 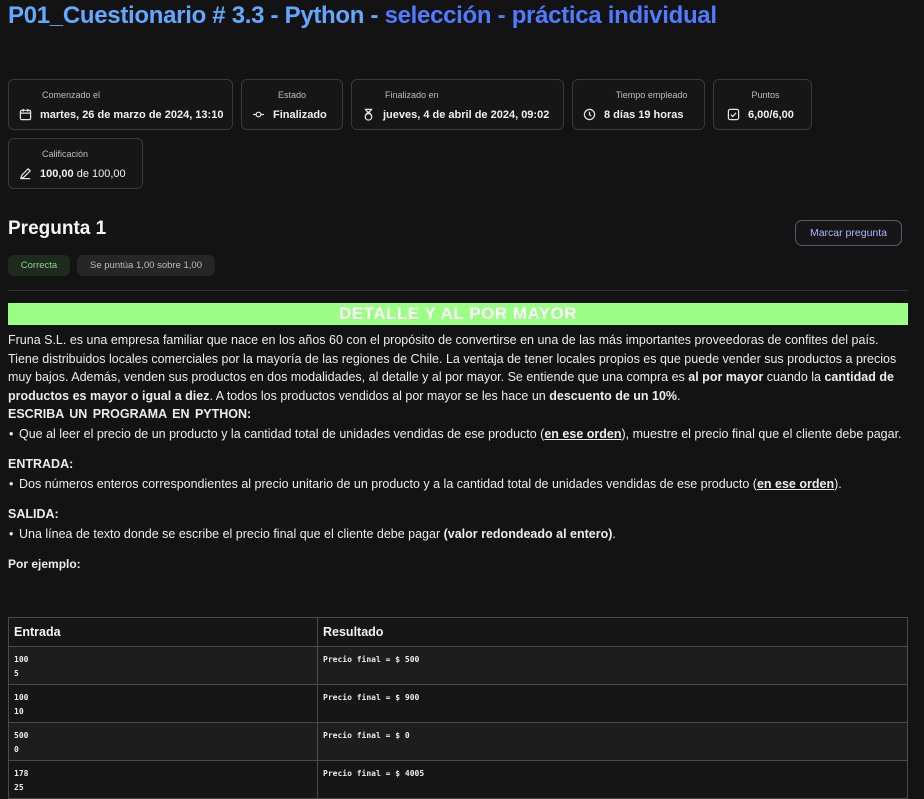 What do you see at coordinates (33, 514) in the screenshot?
I see `output-heading: SALIDA:` at bounding box center [33, 514].